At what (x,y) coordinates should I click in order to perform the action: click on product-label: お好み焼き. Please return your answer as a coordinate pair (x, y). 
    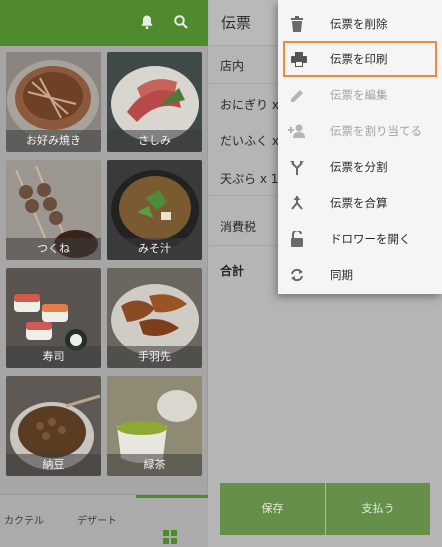
    Looking at the image, I should click on (53, 141).